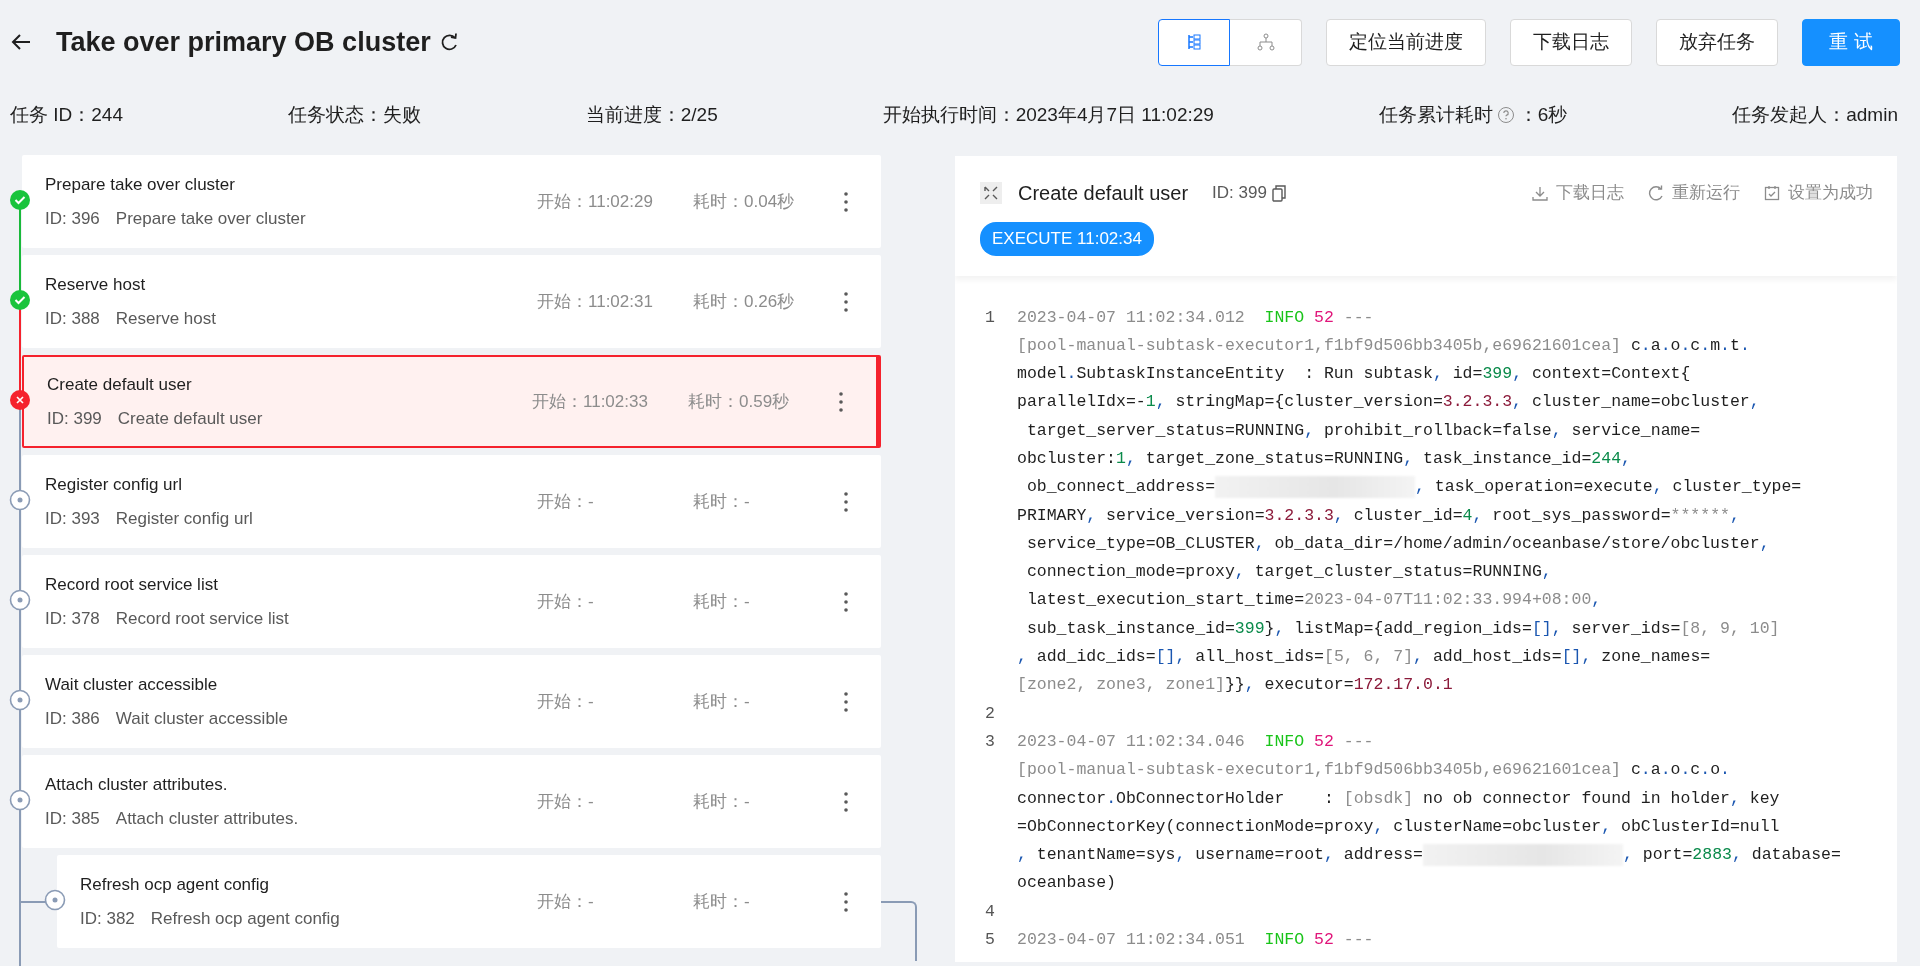 The image size is (1920, 966). Describe the element at coordinates (451, 601) in the screenshot. I see `task-card: Record root service list ID: 378 Record root service list 开始：- 耗时：-` at that location.